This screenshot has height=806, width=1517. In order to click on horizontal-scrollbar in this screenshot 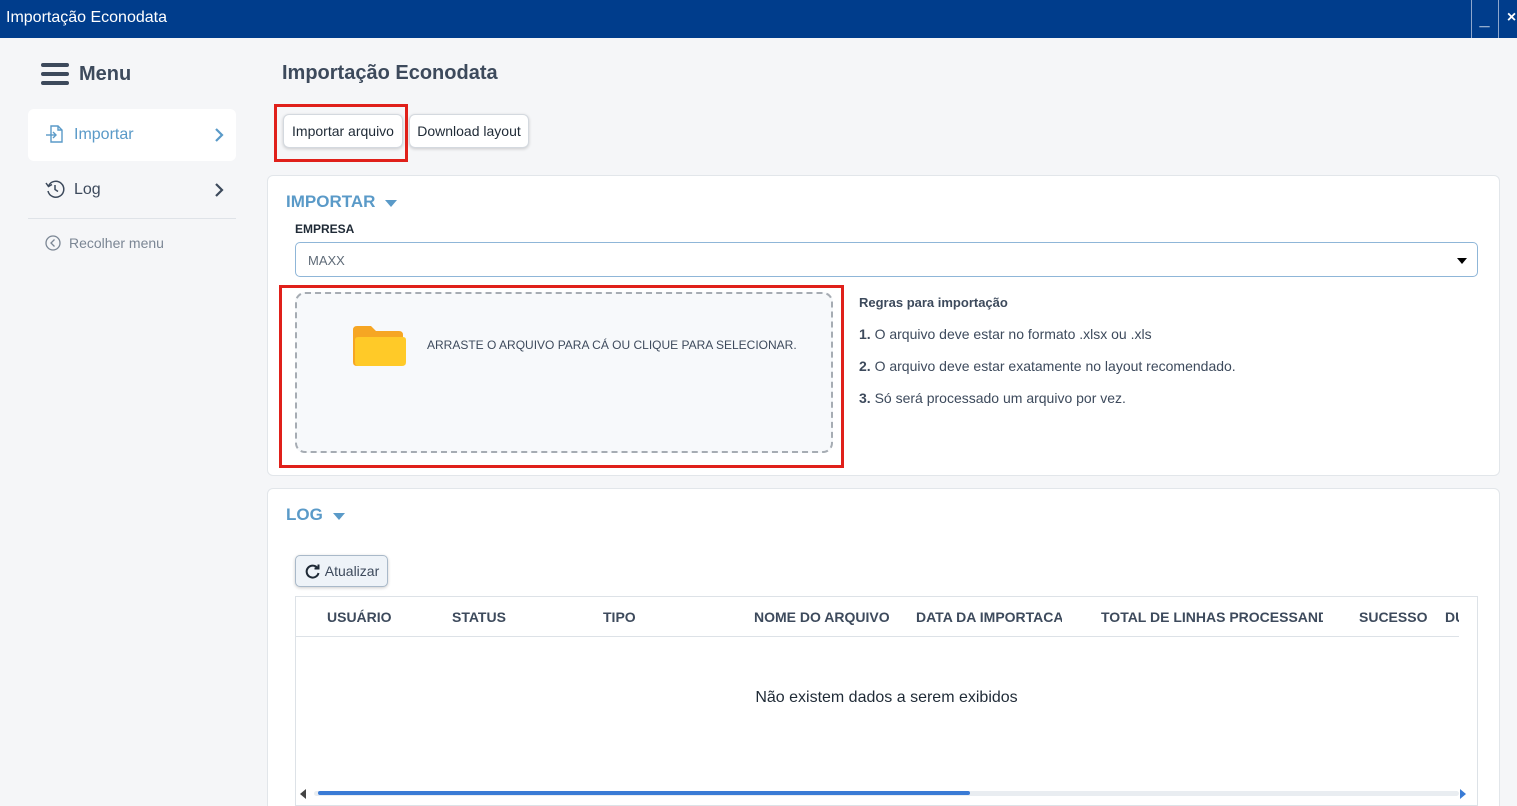, I will do `click(886, 794)`.